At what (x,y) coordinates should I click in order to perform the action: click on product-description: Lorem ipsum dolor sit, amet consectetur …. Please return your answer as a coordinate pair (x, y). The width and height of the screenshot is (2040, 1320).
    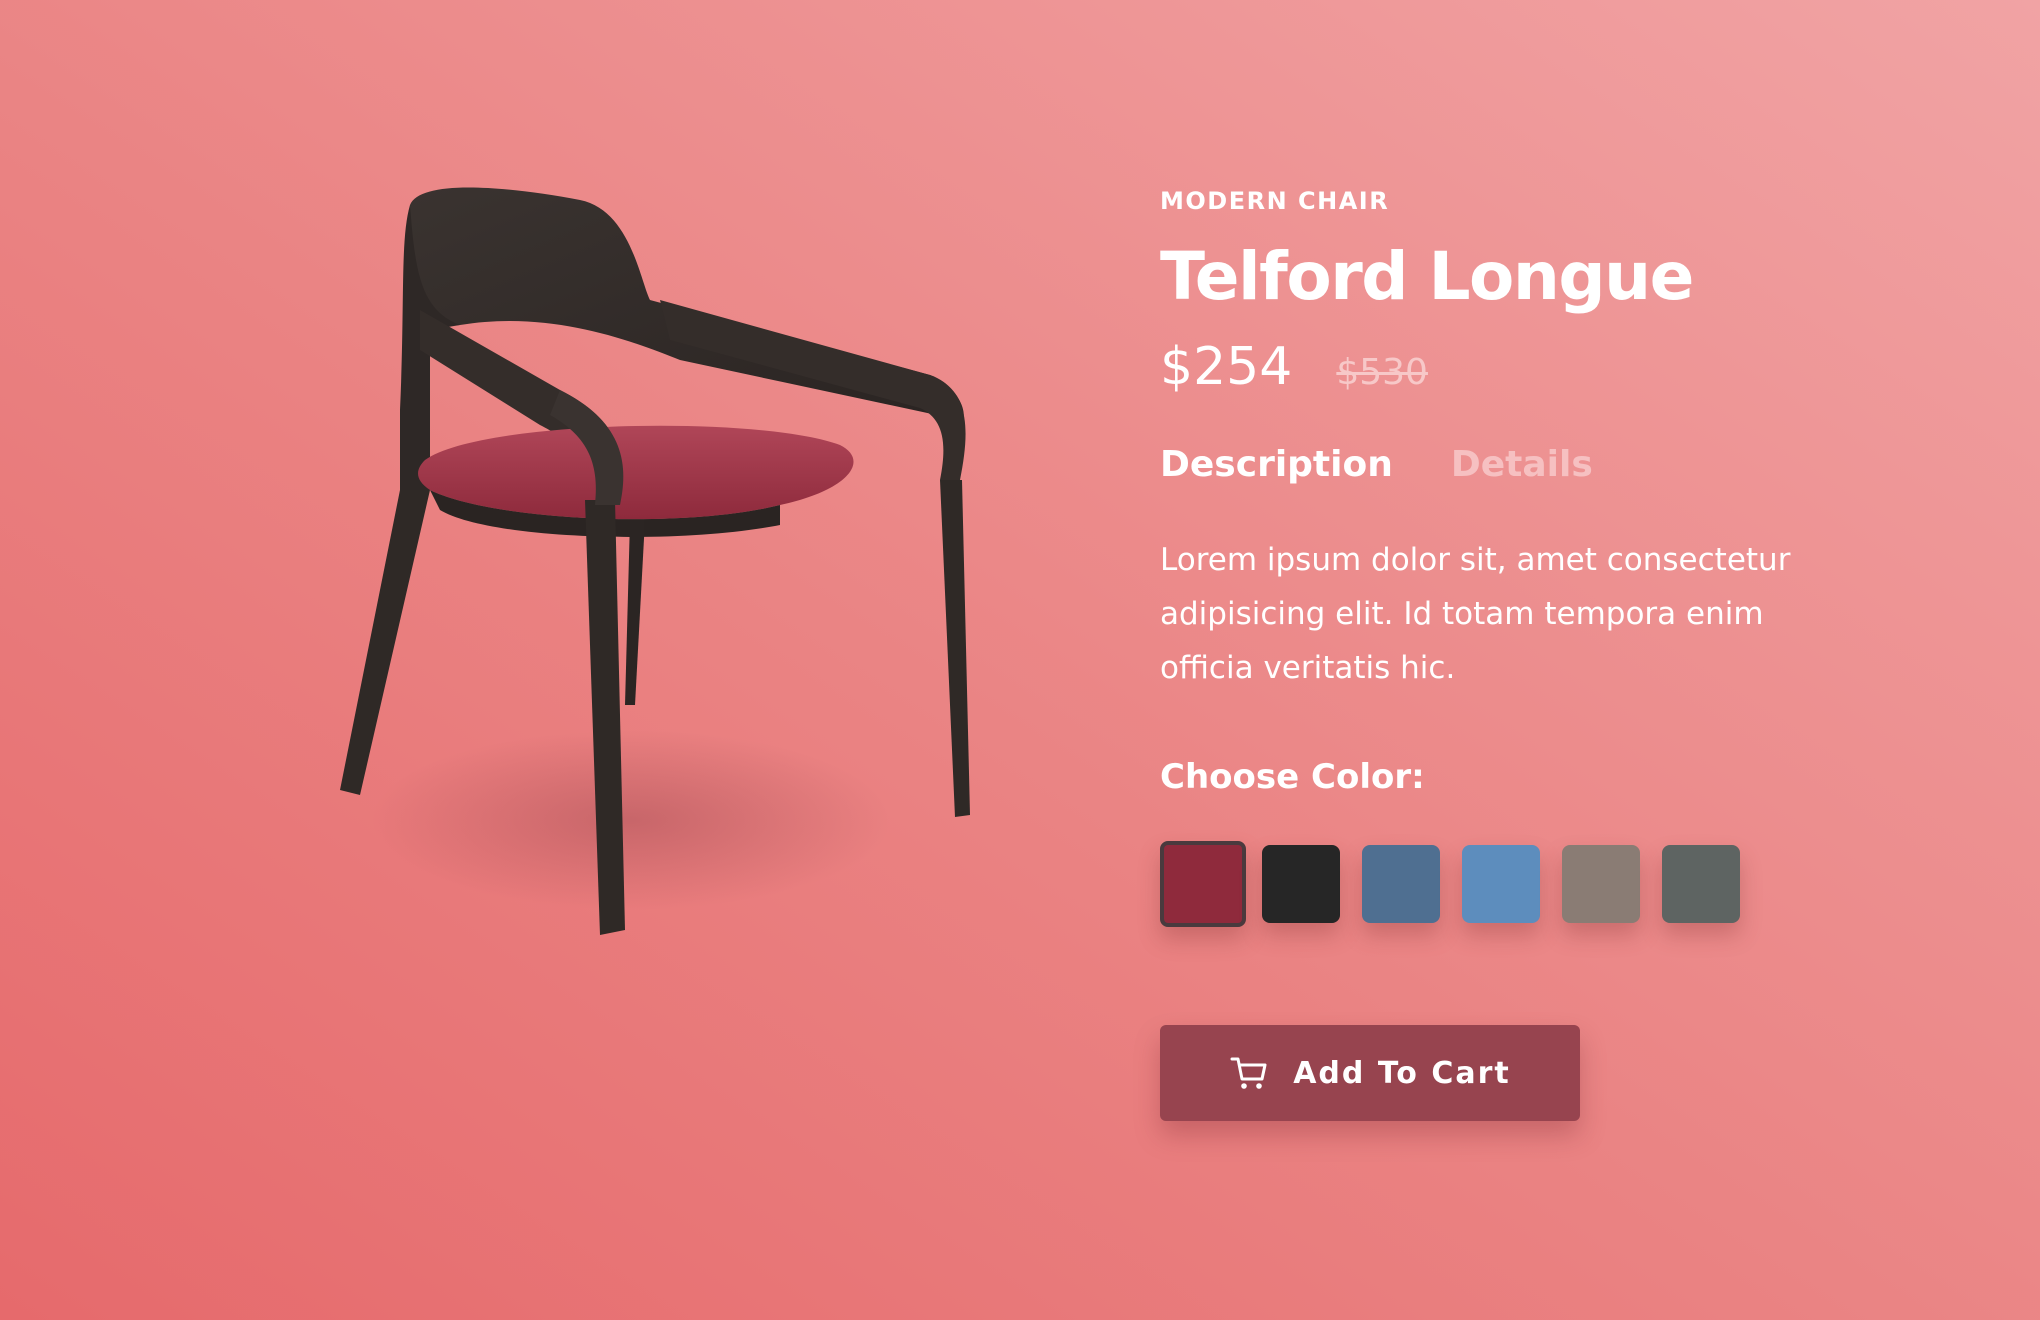
    Looking at the image, I should click on (1475, 614).